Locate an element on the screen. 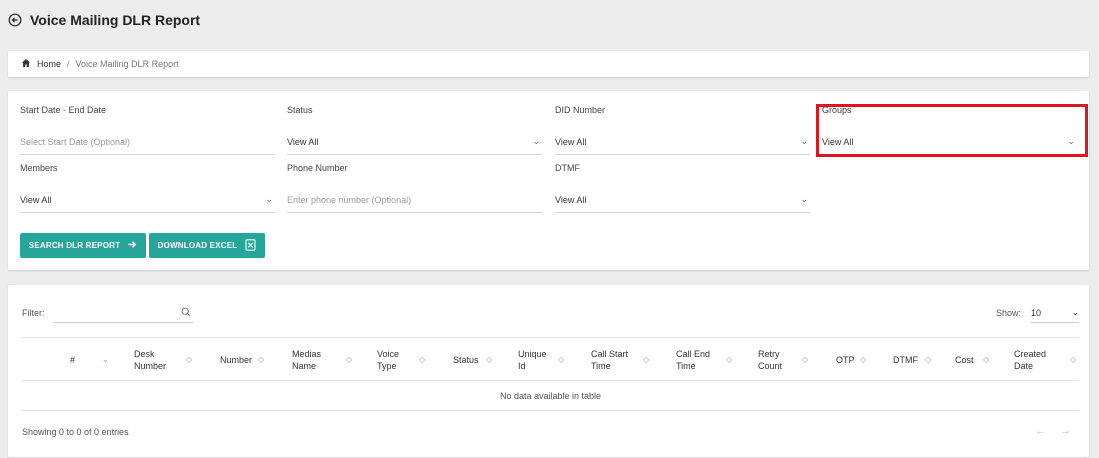  column-header-call-end-time: Call End Time ◇ is located at coordinates (704, 360).